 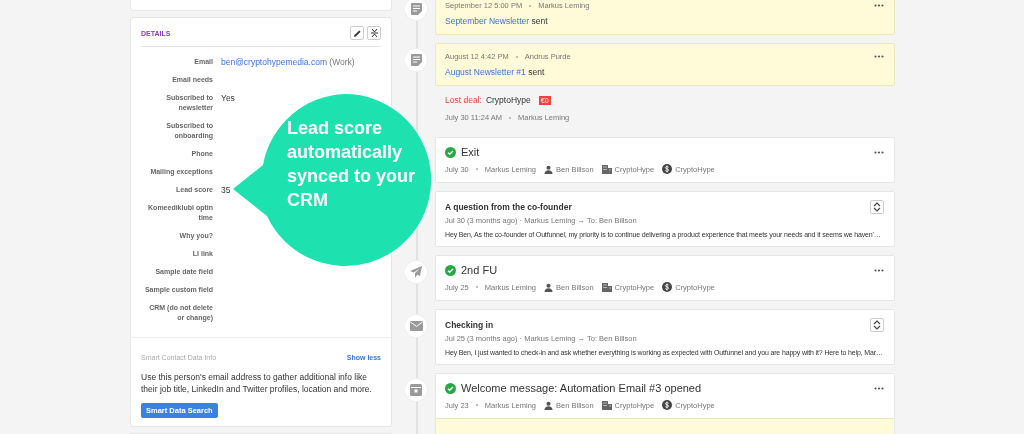 What do you see at coordinates (479, 270) in the screenshot?
I see `activity-title: 2nd FU` at bounding box center [479, 270].